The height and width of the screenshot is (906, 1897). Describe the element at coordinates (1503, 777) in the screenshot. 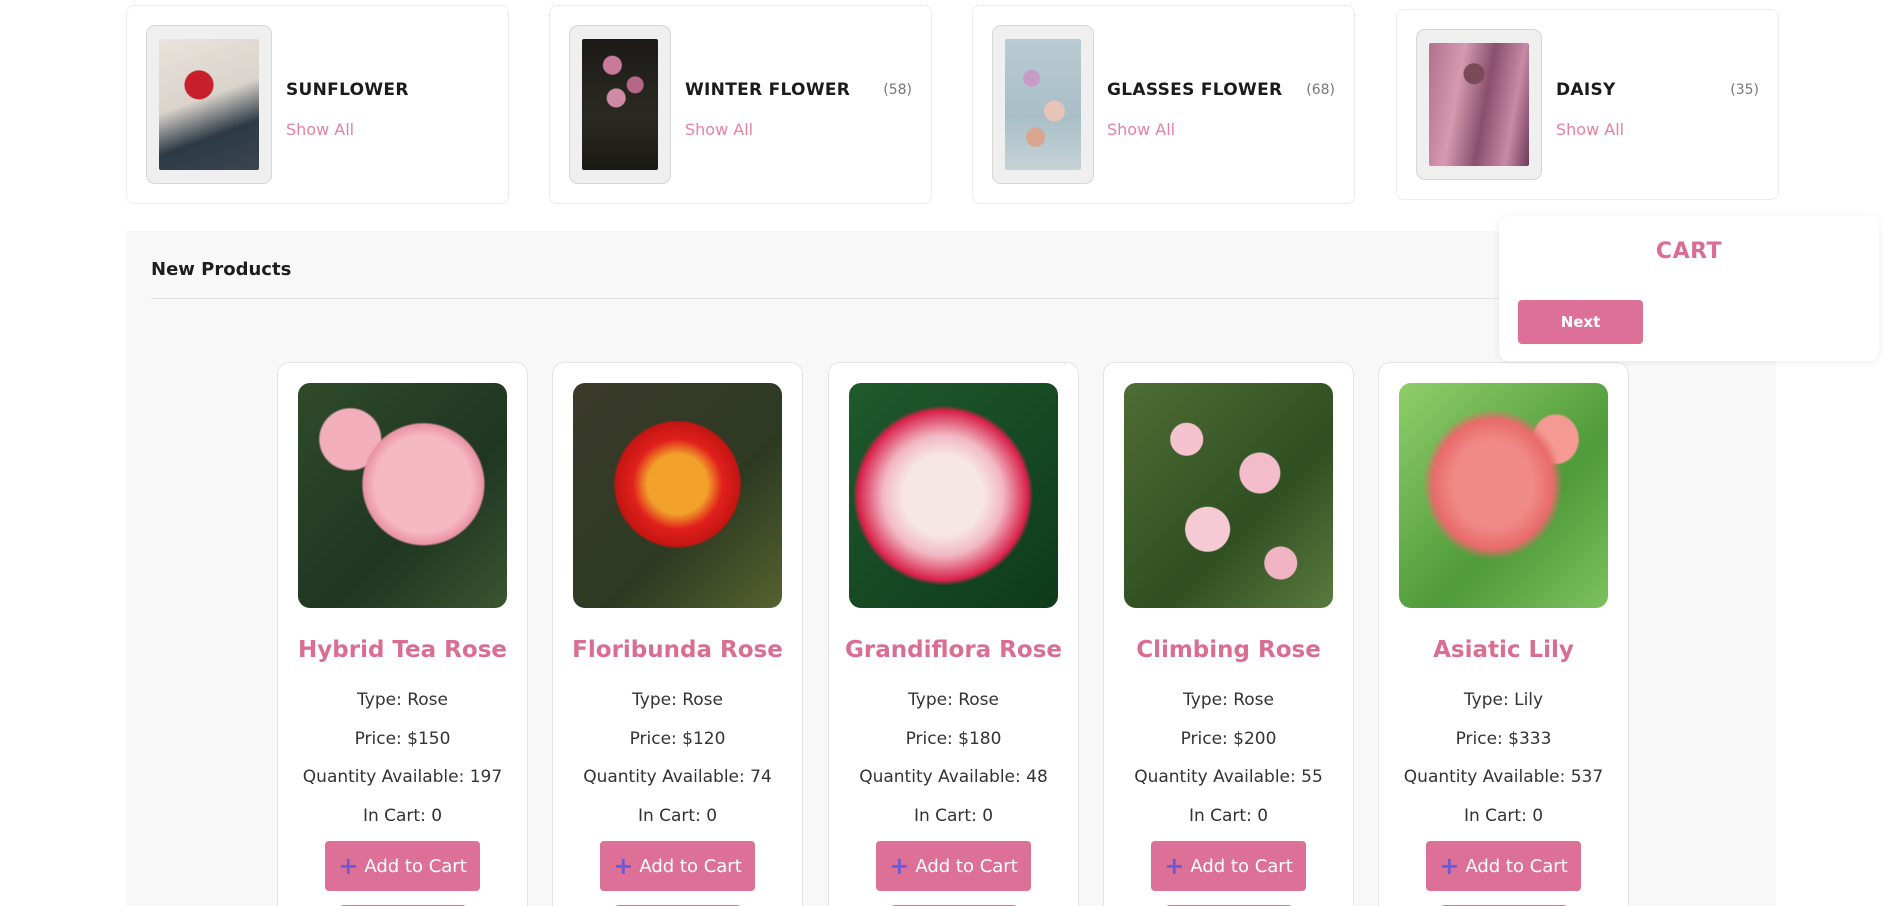

I see `product-quantity: Quantity Available: 537` at that location.